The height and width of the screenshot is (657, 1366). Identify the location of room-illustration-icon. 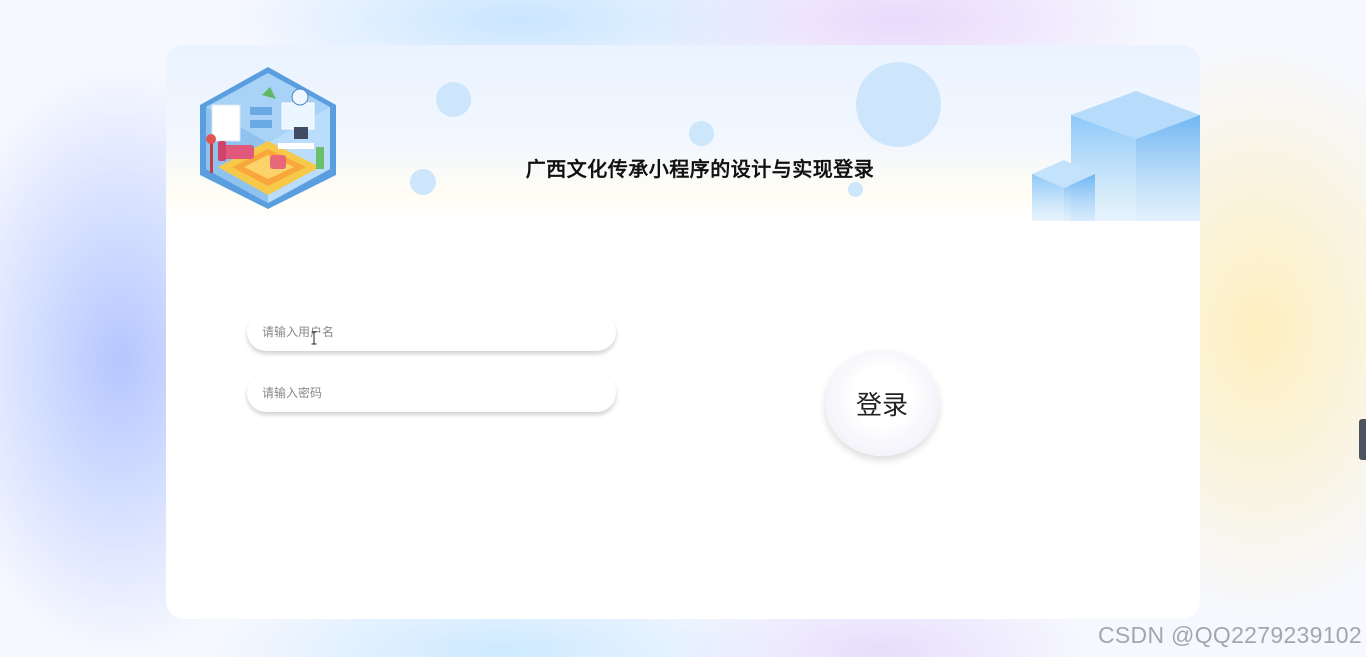
(268, 140).